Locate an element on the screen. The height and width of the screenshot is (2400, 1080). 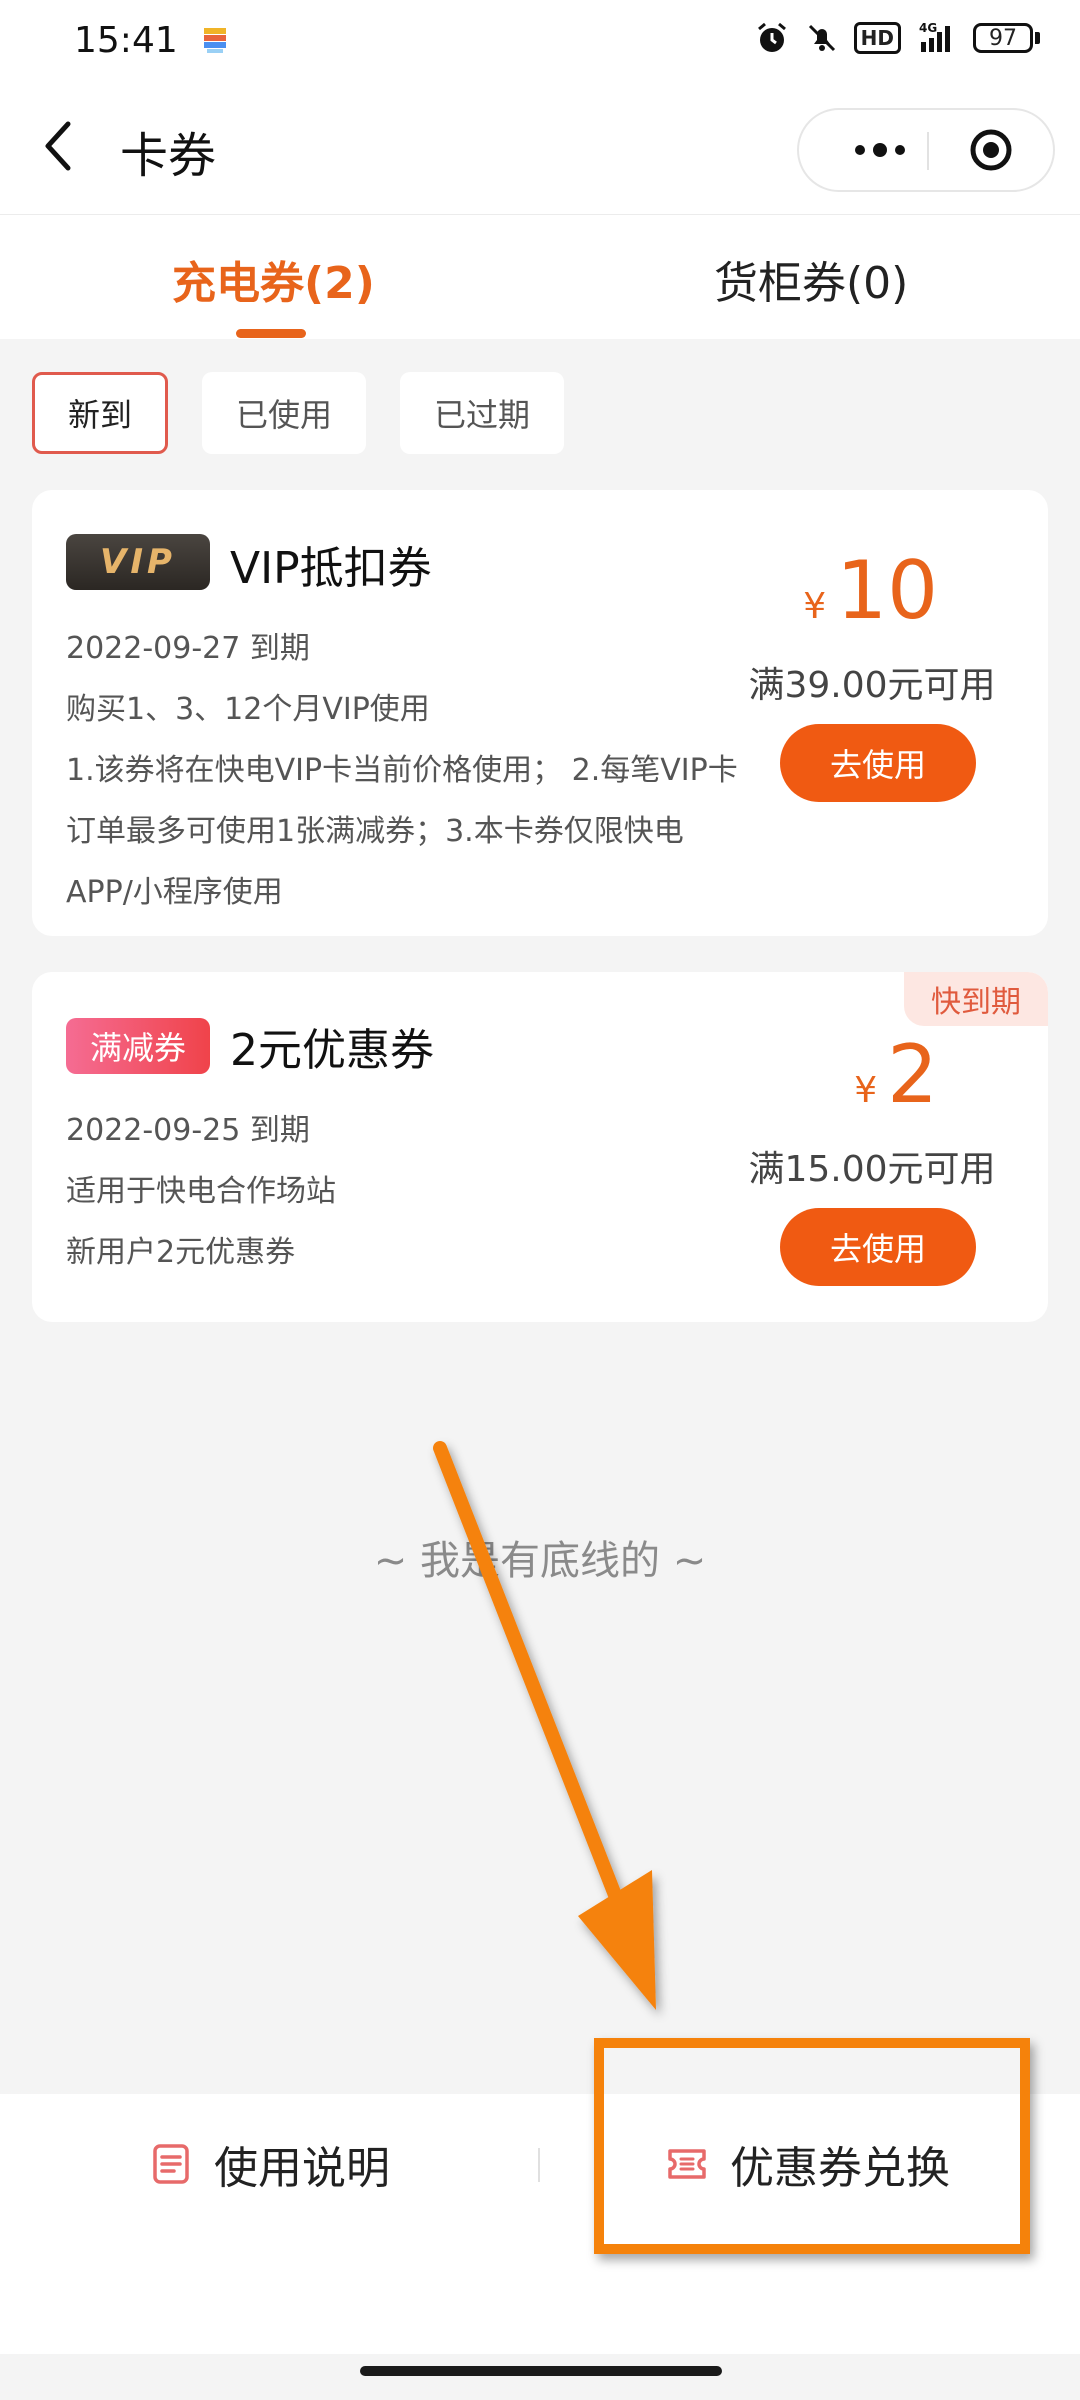
coupon-tabs: 充电券(2) 货柜券(0) is located at coordinates (540, 277).